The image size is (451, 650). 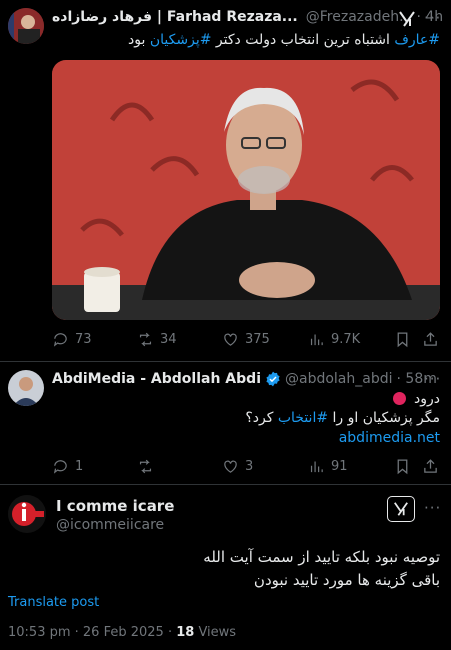 I want to click on author-name: I comme icare, so click(x=115, y=506).